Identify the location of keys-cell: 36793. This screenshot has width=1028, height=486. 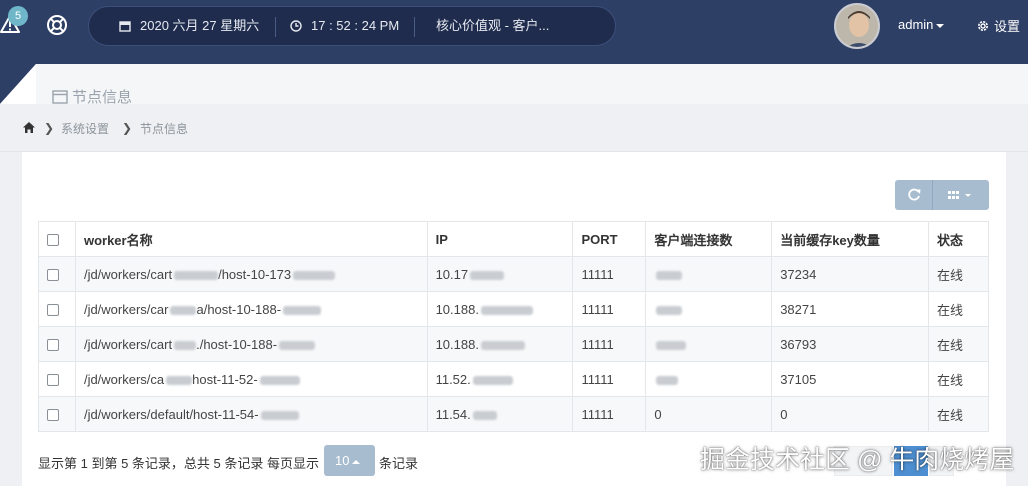
(850, 344).